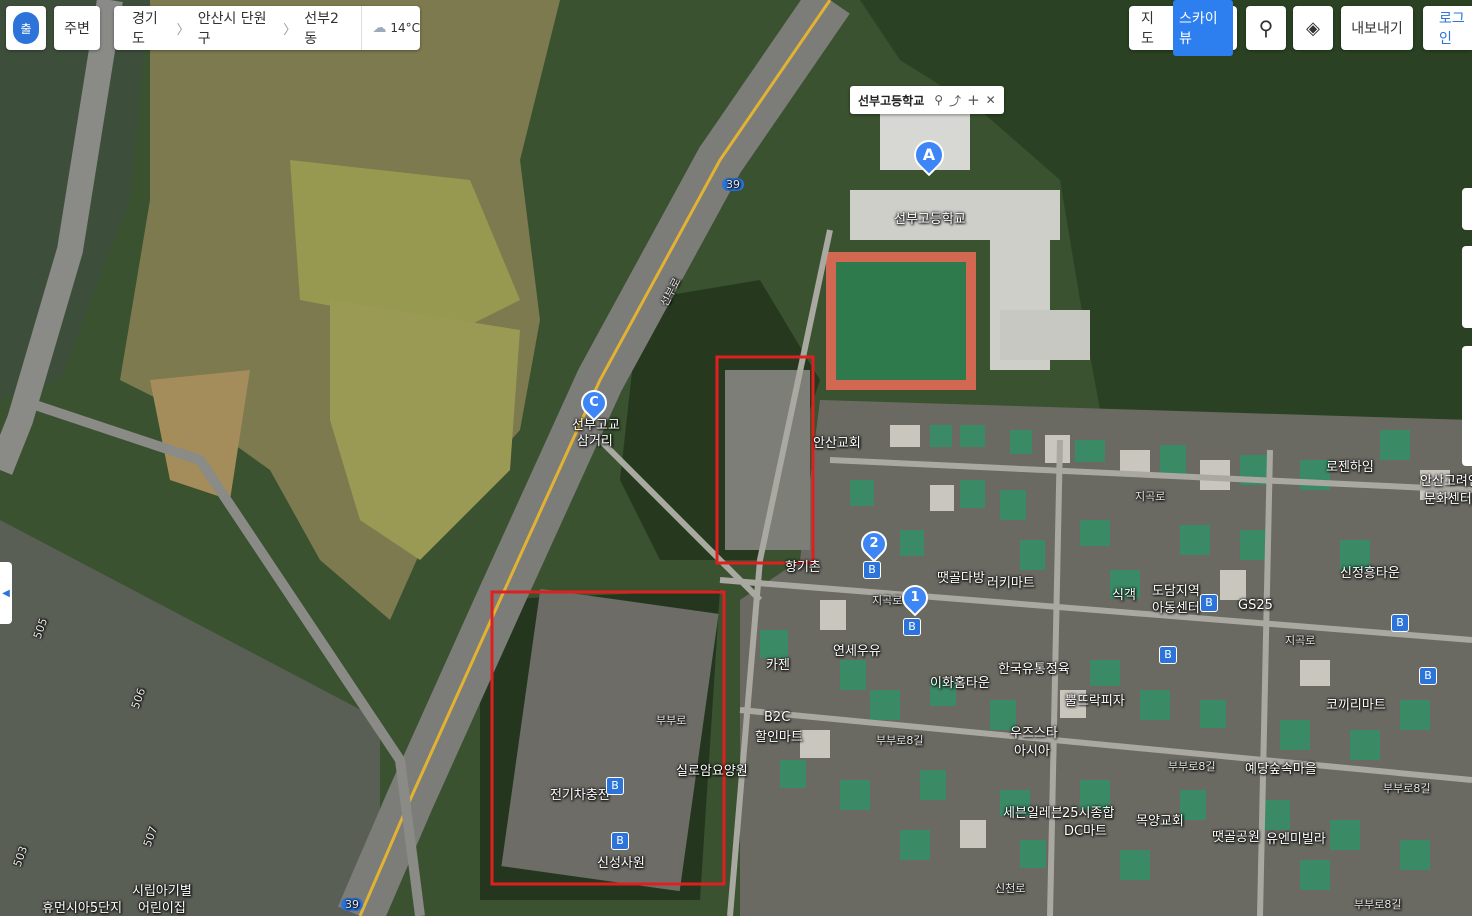  I want to click on layers-button: ◈, so click(1313, 28).